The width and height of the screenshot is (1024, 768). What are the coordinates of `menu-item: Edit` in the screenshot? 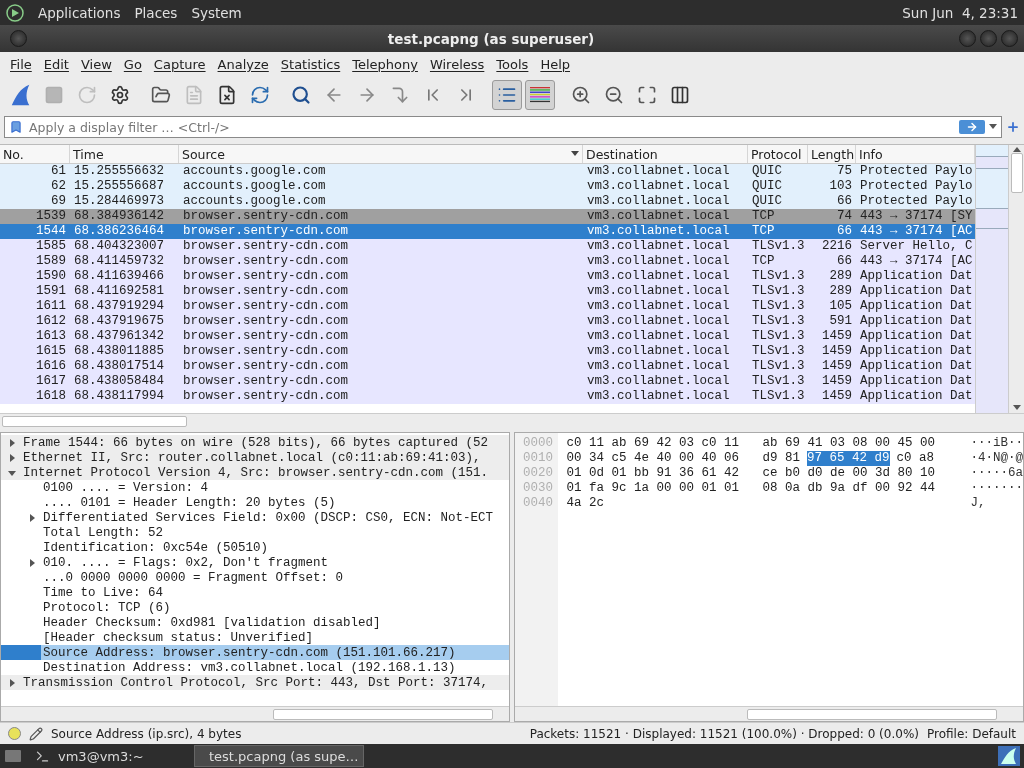 It's located at (56, 64).